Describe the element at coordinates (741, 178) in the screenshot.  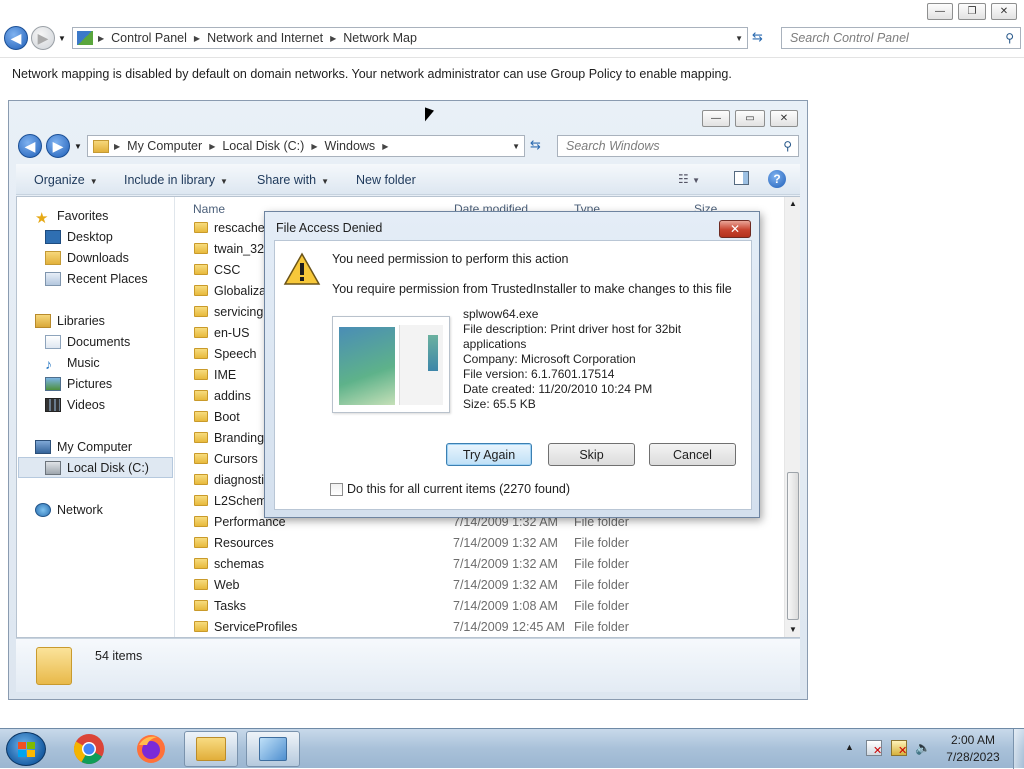
I see `preview-pane-icon` at that location.